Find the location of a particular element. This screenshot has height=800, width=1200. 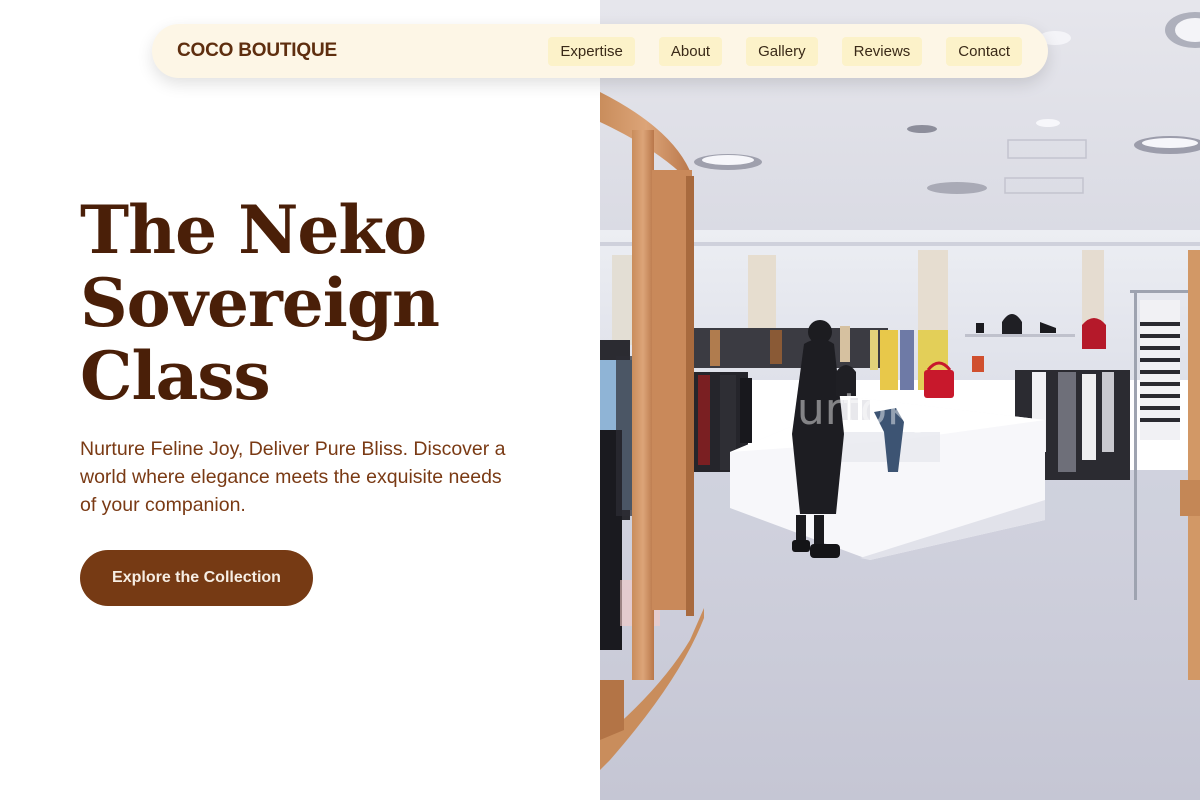

nav-link-about: About is located at coordinates (690, 51).